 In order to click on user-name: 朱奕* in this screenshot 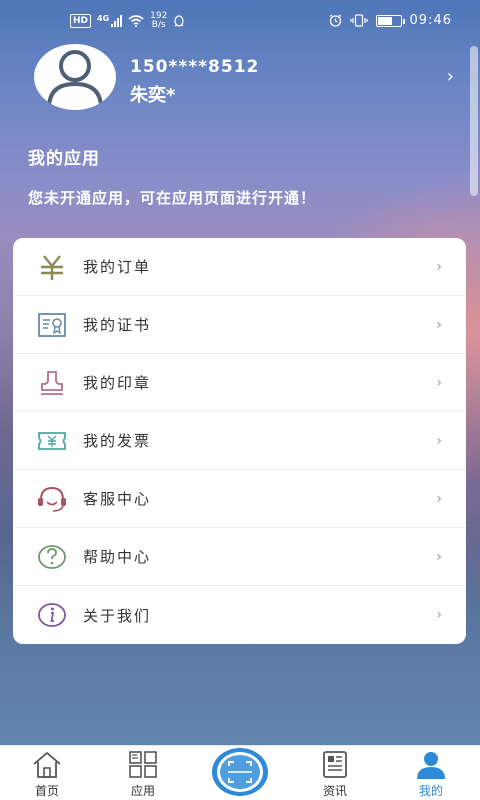, I will do `click(153, 95)`.